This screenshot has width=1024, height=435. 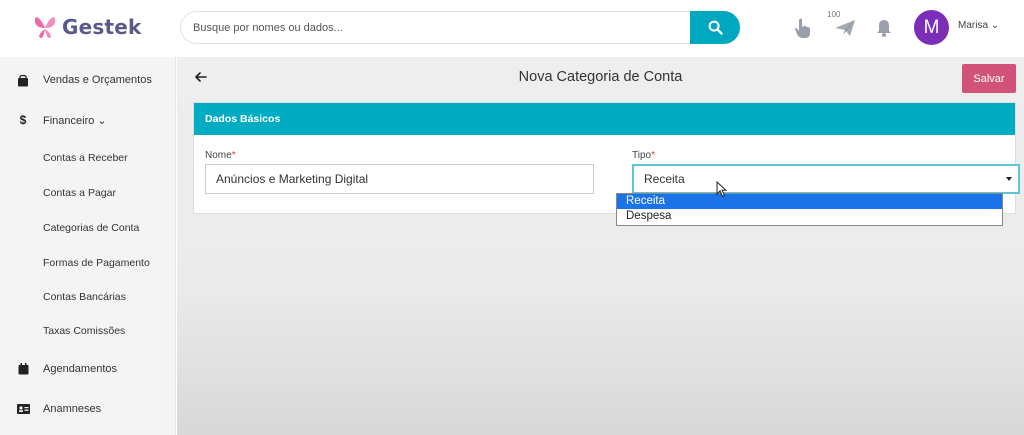 I want to click on sidebar-item-label: Financeiro ⌄, so click(x=75, y=120).